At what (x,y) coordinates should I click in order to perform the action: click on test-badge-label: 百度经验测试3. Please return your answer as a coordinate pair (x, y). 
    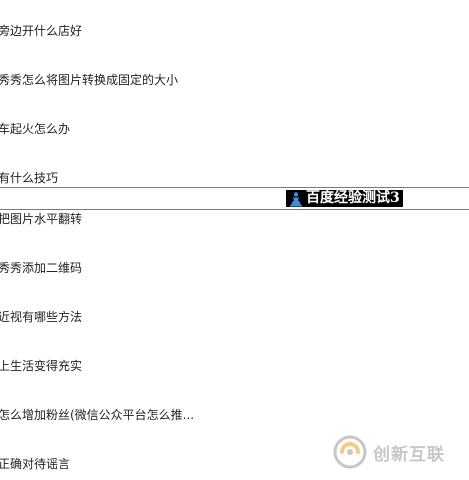
    Looking at the image, I should click on (353, 198).